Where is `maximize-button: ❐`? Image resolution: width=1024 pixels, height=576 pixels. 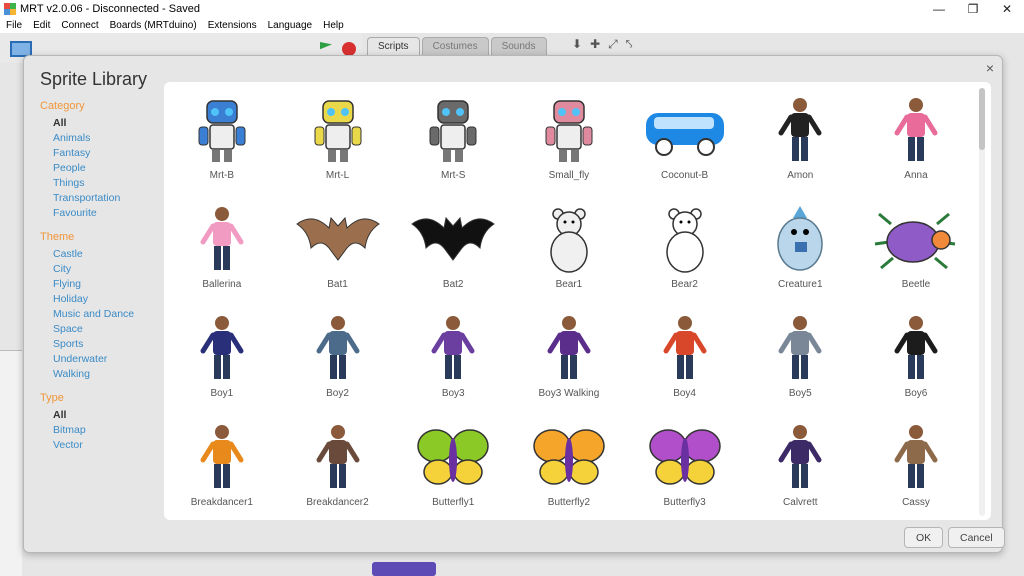 maximize-button: ❐ is located at coordinates (973, 8).